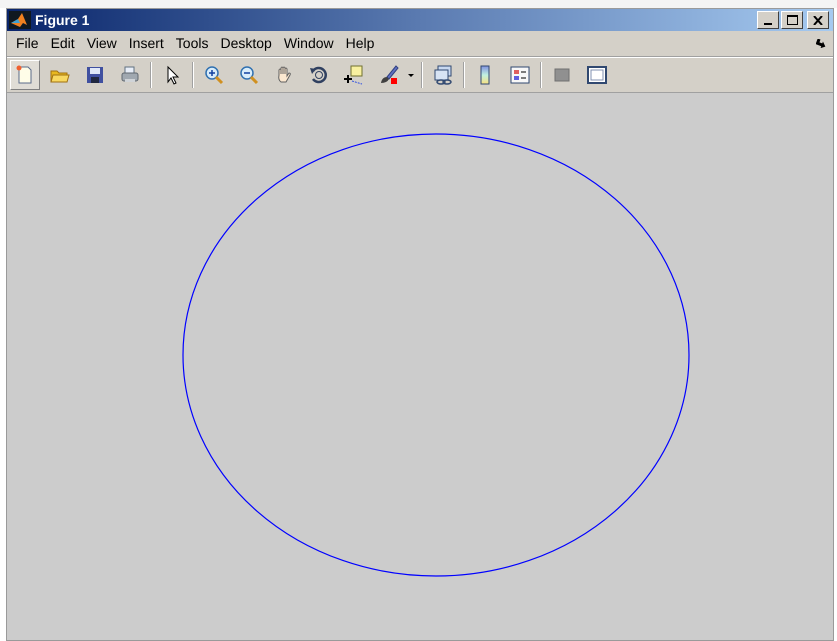 This screenshot has height=641, width=837. I want to click on menu-item: File, so click(27, 43).